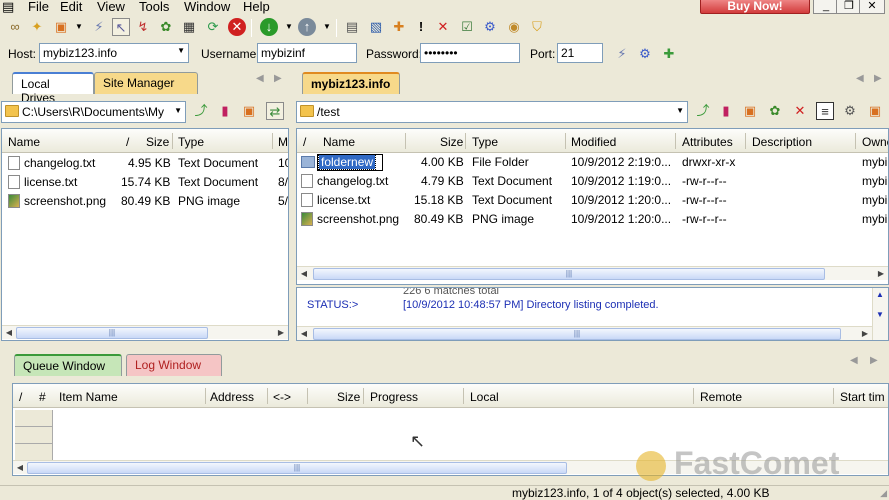  I want to click on col-remote: Remote, so click(721, 397).